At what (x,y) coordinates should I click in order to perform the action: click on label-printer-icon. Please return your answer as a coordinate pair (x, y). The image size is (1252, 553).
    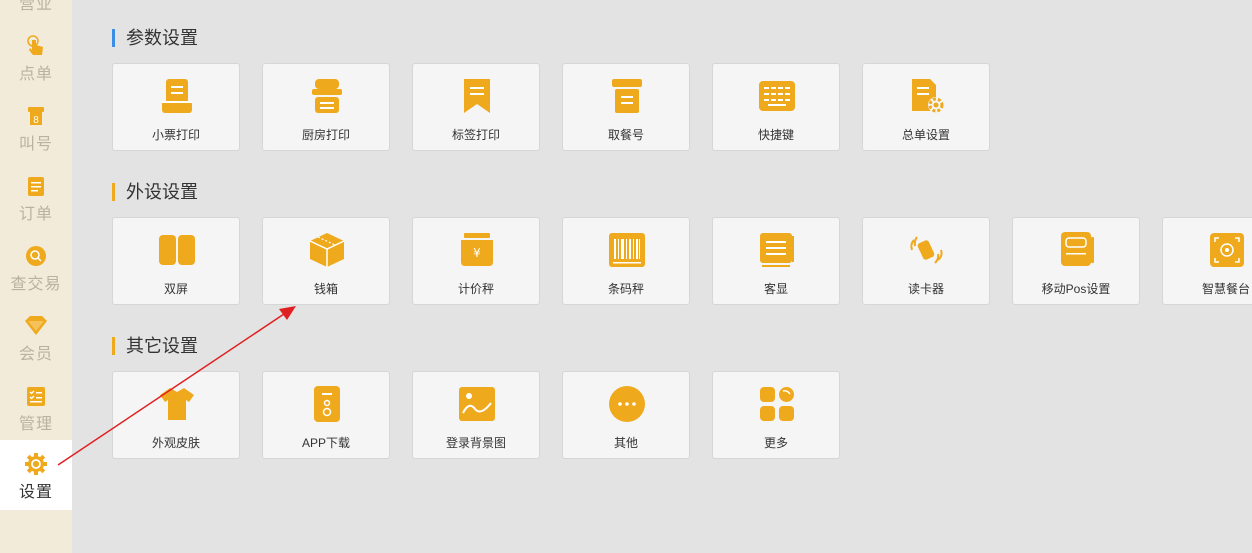
    Looking at the image, I should click on (477, 96).